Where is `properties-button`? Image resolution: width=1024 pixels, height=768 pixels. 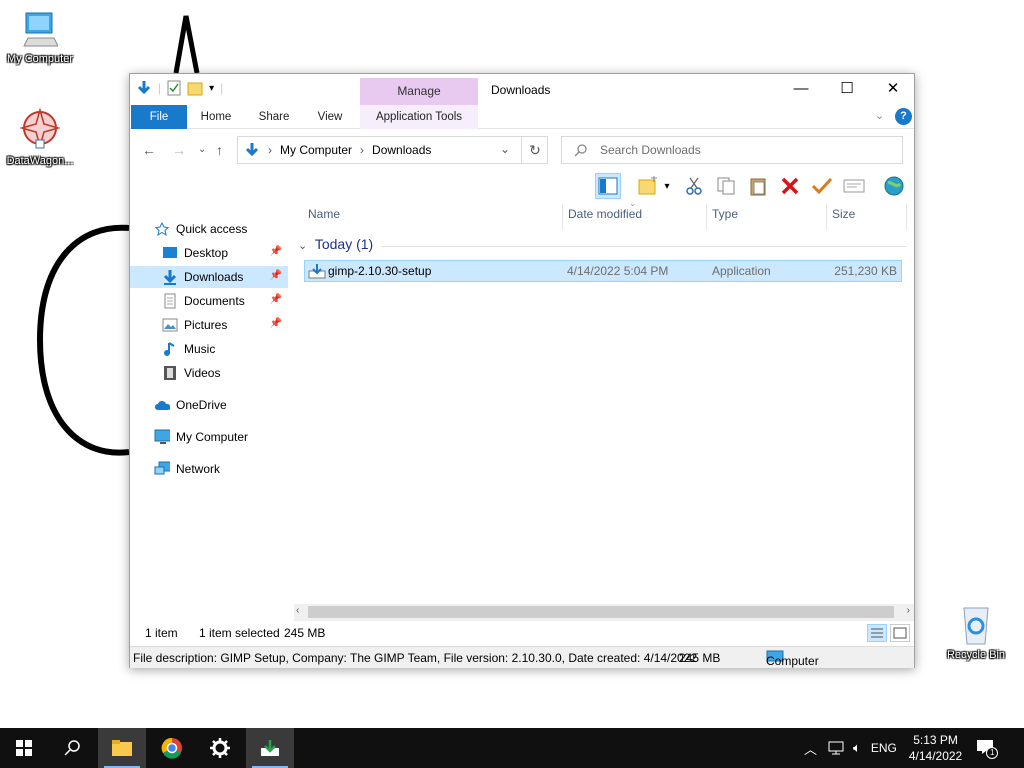 properties-button is located at coordinates (854, 186).